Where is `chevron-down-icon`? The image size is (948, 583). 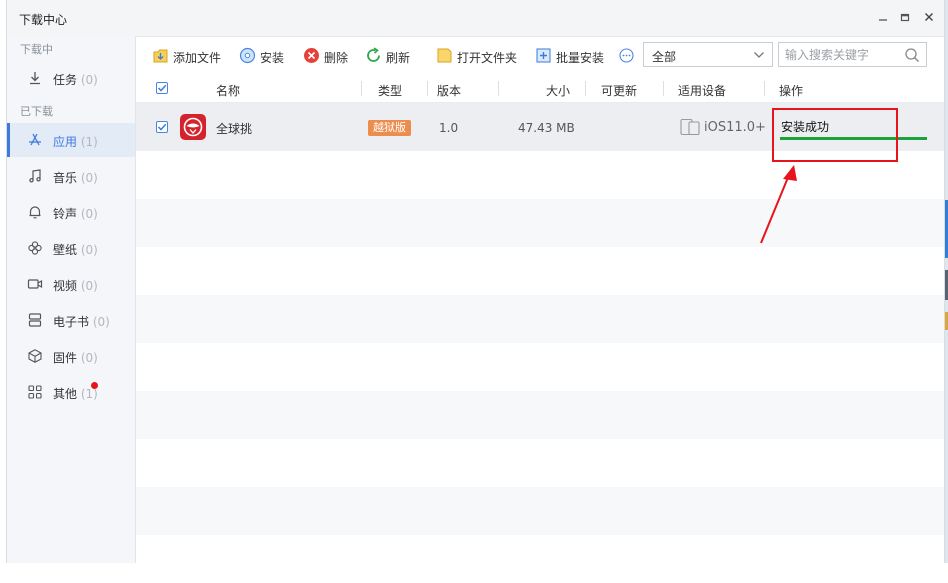 chevron-down-icon is located at coordinates (759, 55).